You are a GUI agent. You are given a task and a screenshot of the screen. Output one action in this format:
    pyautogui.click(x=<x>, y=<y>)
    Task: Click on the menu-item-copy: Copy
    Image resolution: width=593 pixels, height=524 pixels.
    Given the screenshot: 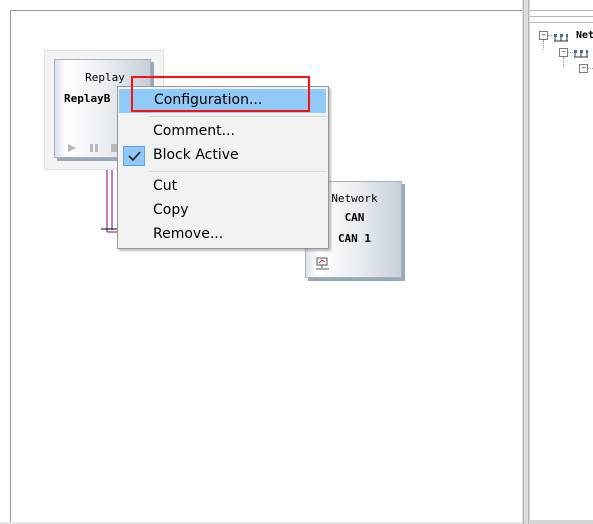 What is the action you would take?
    pyautogui.click(x=223, y=211)
    